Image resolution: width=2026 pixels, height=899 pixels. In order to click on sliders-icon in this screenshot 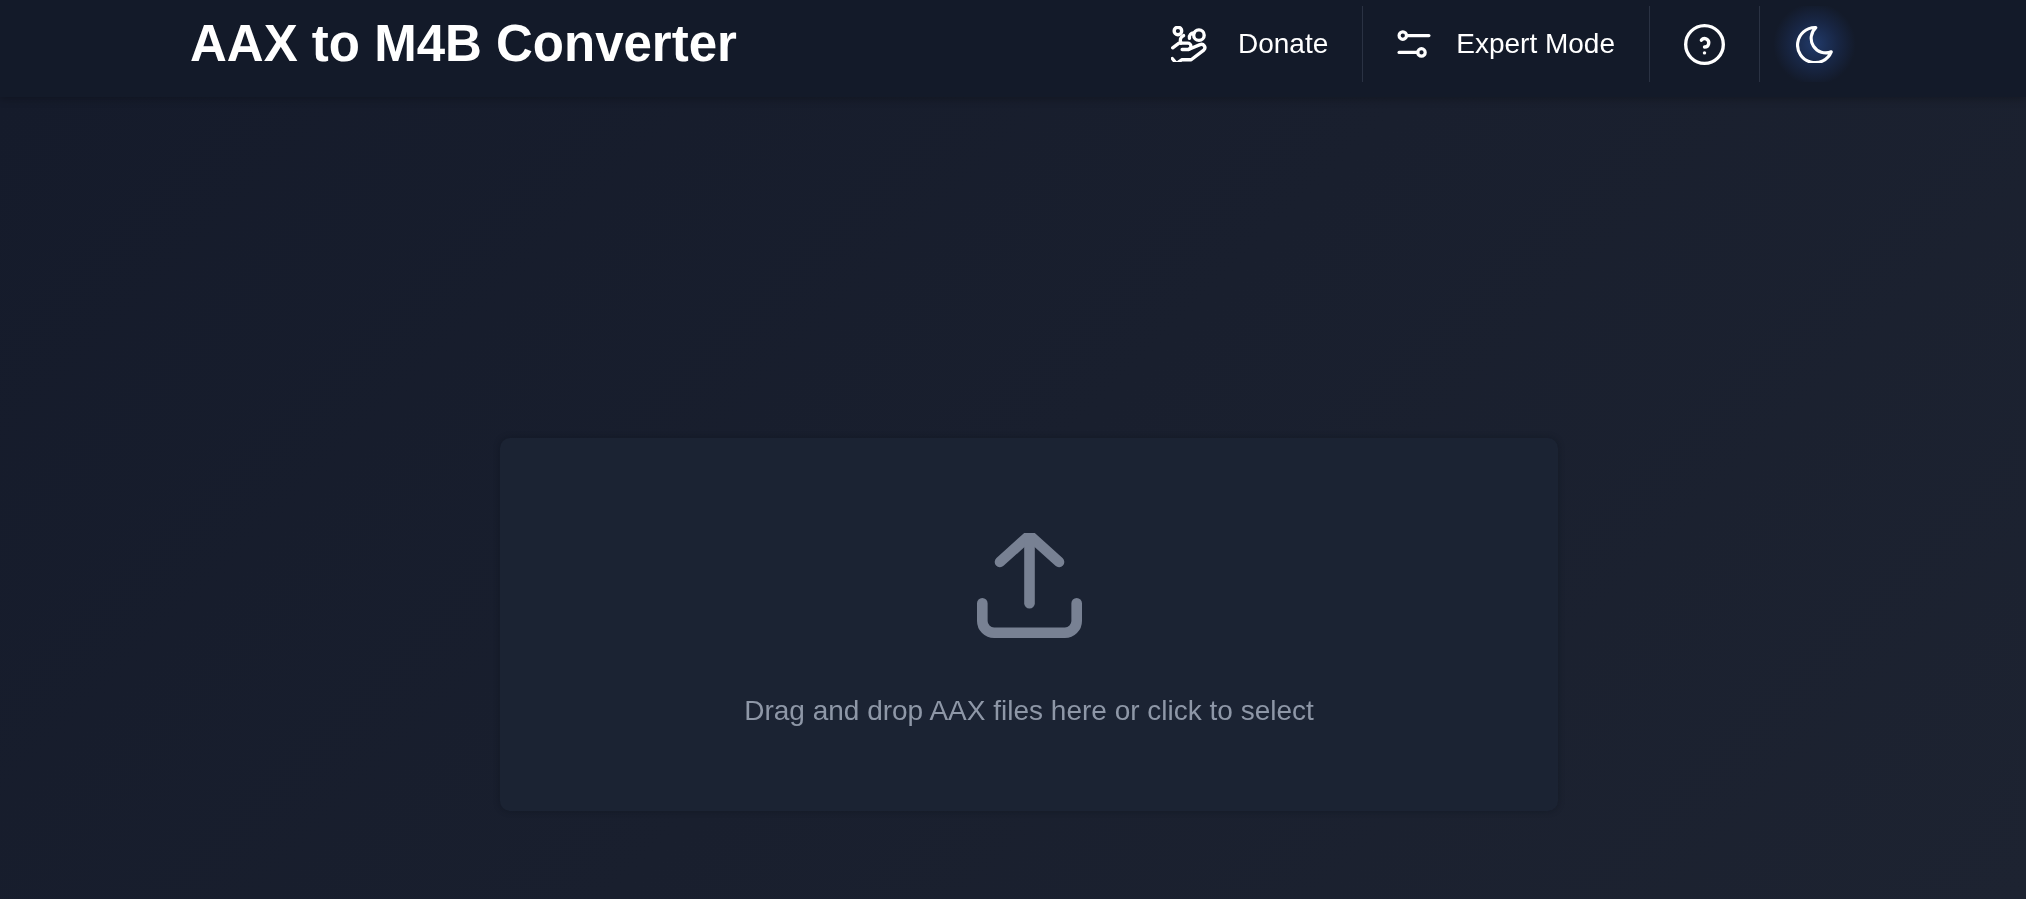, I will do `click(1414, 44)`.